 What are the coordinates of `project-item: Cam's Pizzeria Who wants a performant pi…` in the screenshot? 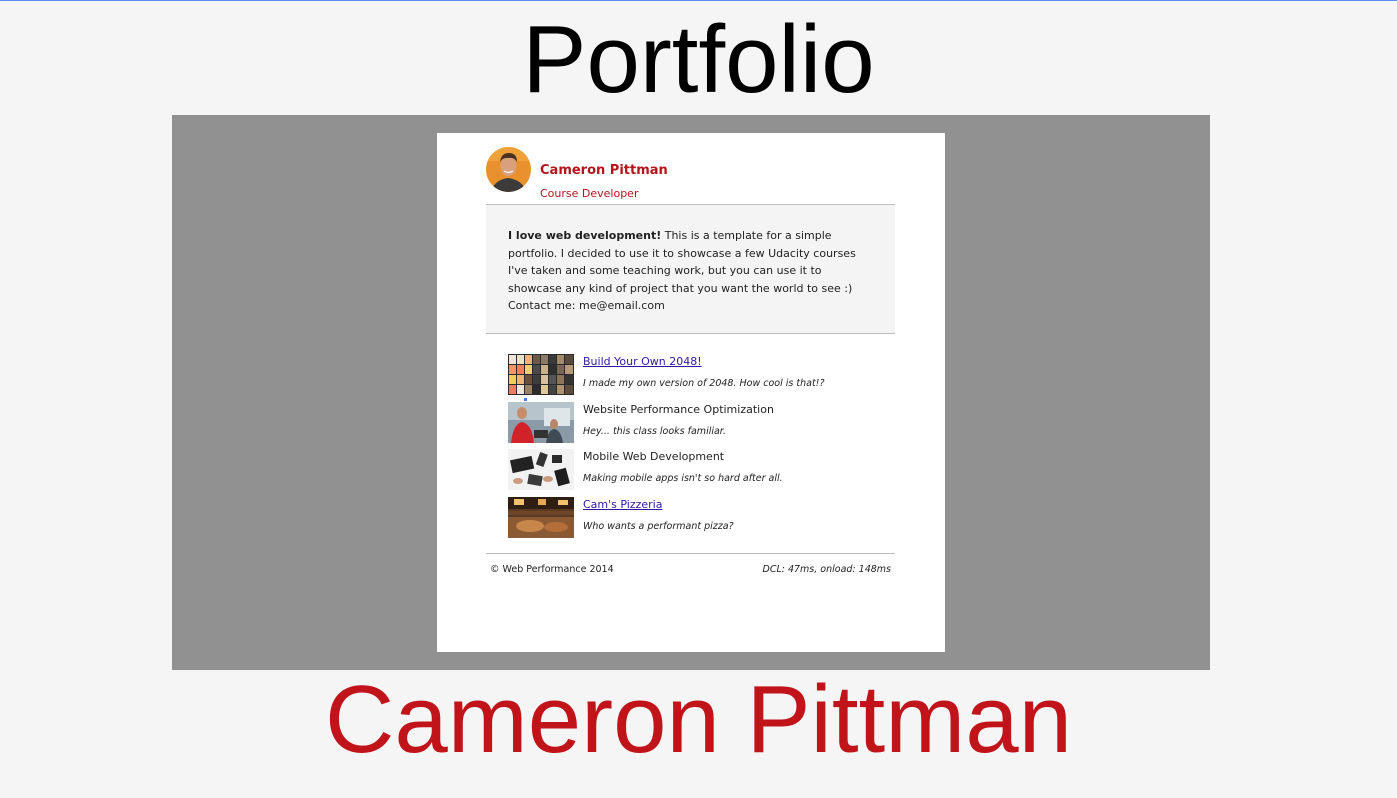 It's located at (698, 519).